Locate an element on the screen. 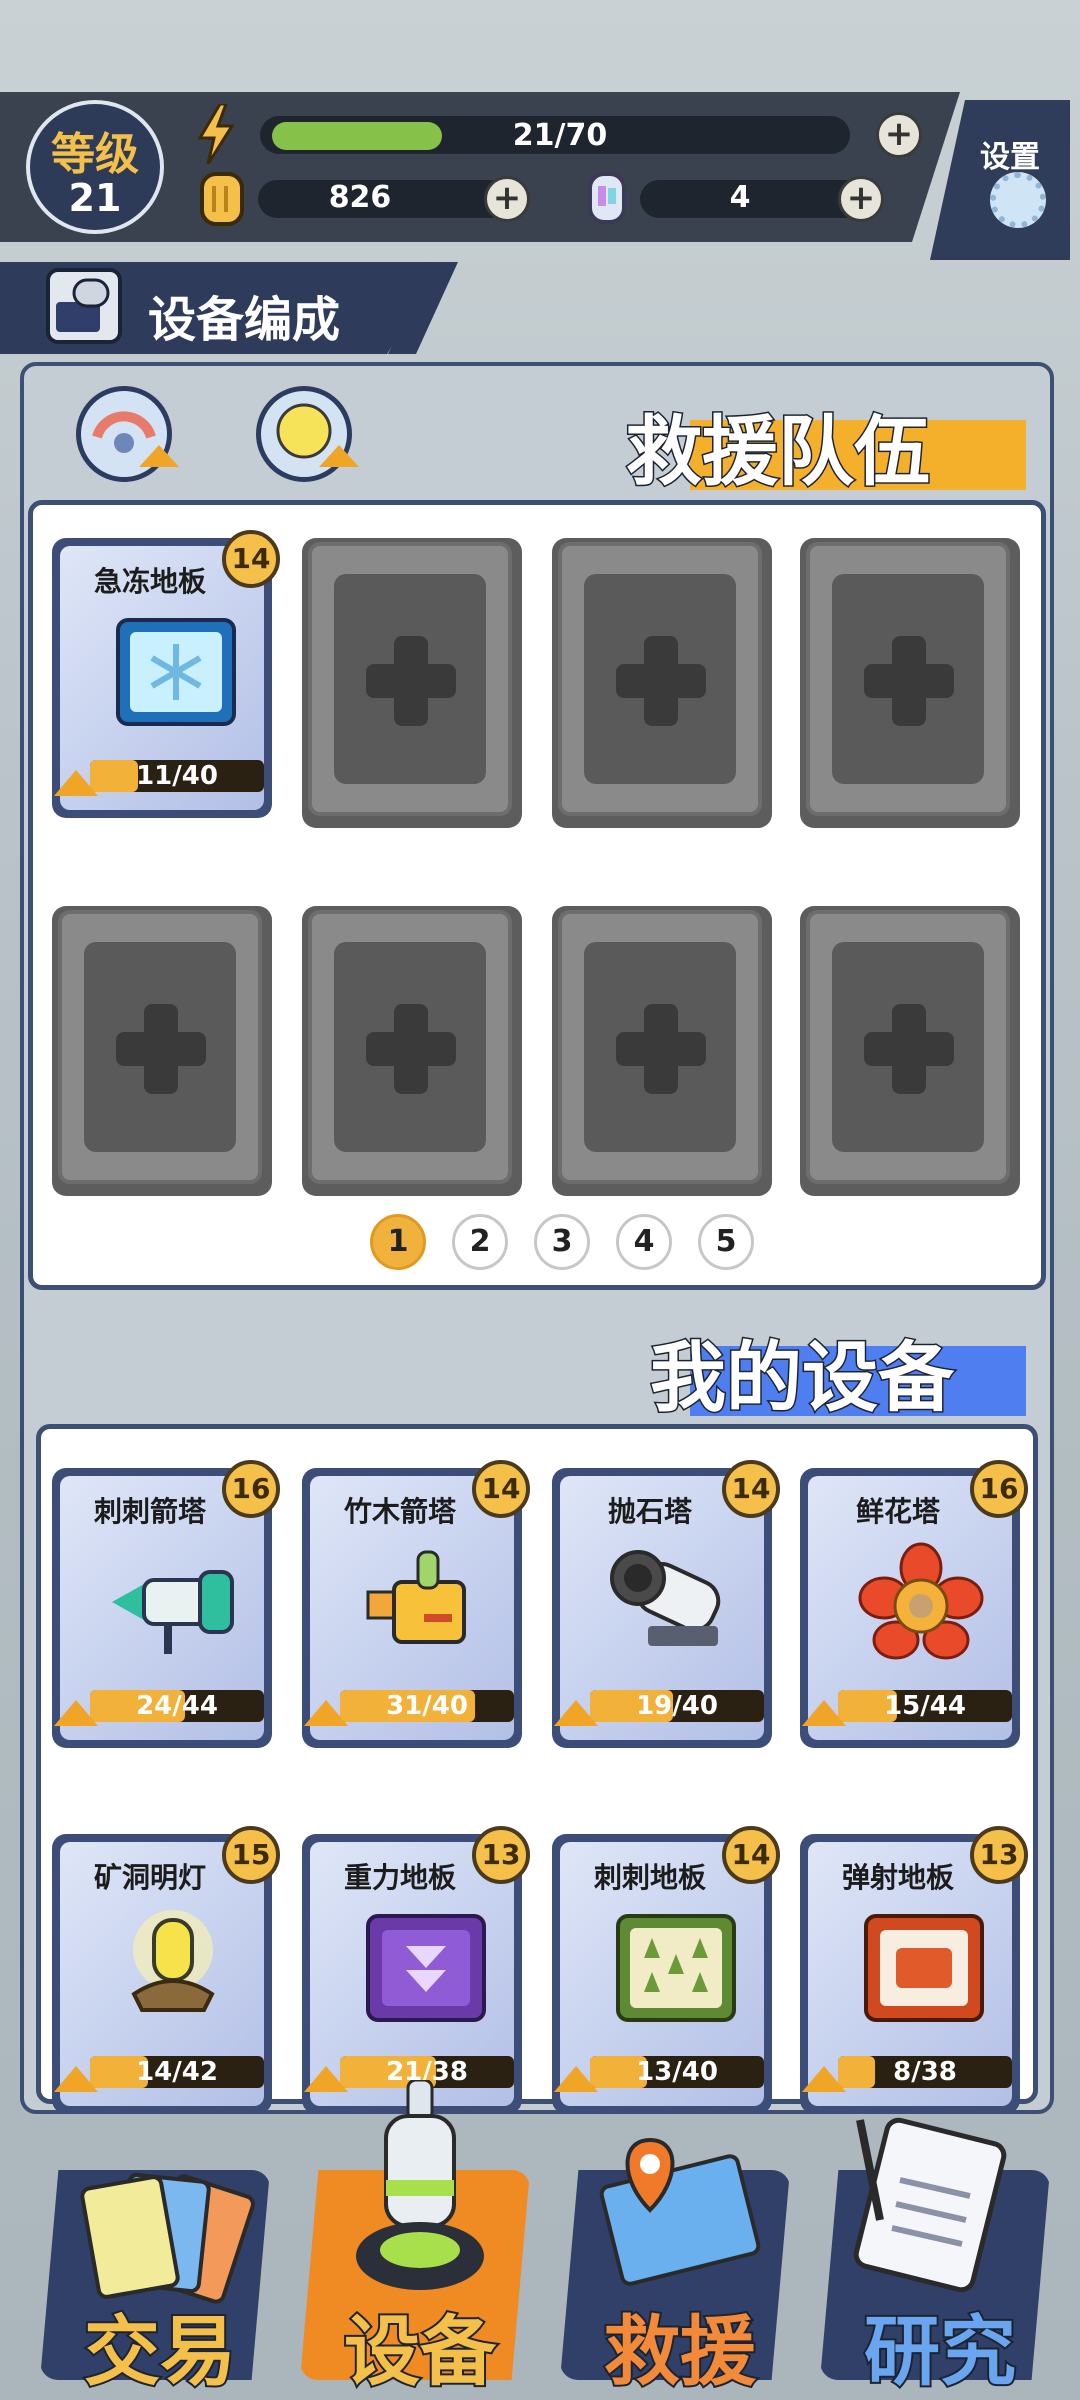 This screenshot has width=1080, height=2400. coin-count: 826 is located at coordinates (360, 197).